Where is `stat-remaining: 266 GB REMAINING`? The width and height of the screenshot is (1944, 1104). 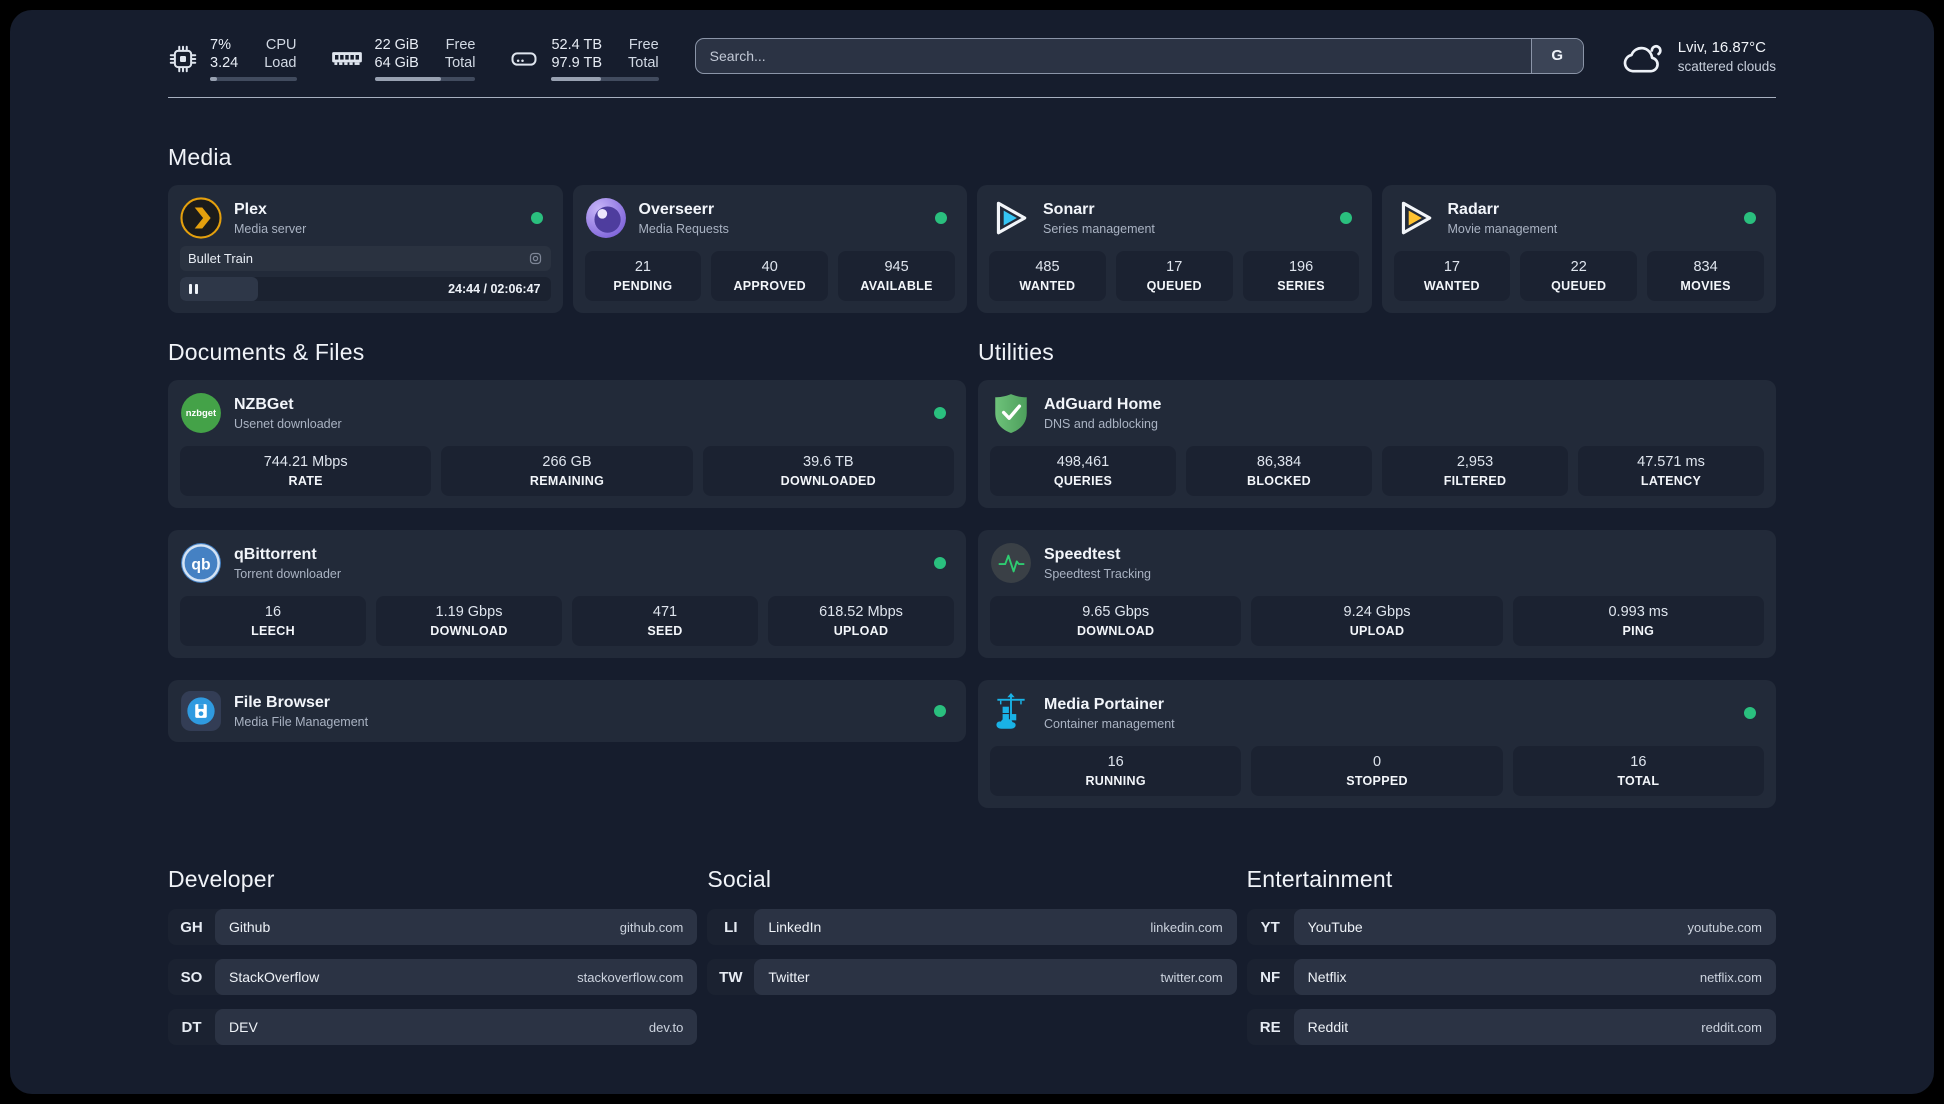 stat-remaining: 266 GB REMAINING is located at coordinates (567, 471).